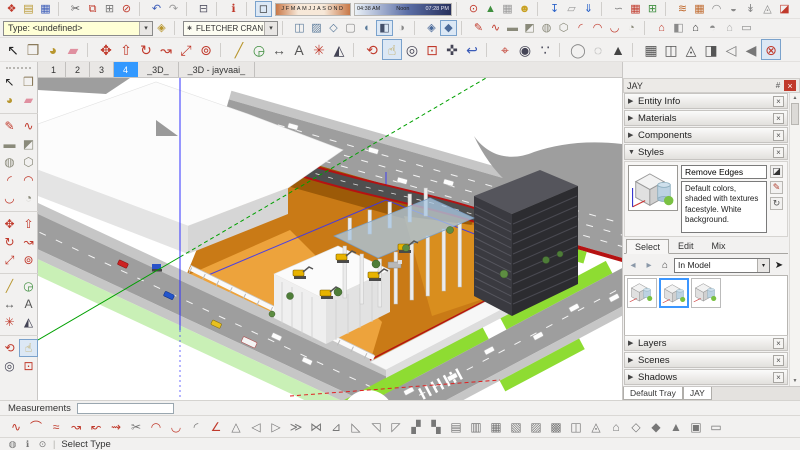 The height and width of the screenshot is (450, 800). Describe the element at coordinates (452, 49) in the screenshot. I see `zoom-extents: ✜` at that location.